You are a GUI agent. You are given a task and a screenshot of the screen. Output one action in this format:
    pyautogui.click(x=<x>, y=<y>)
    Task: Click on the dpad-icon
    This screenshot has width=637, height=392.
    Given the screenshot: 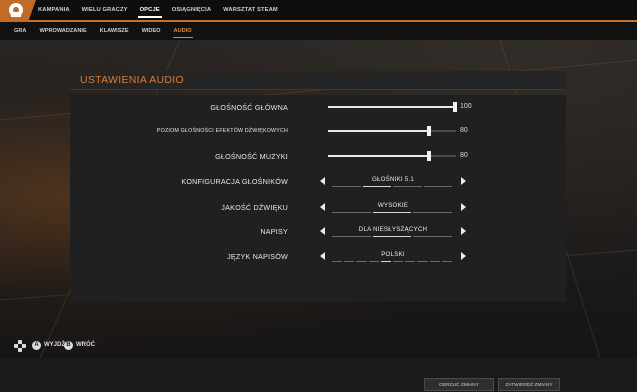 What is the action you would take?
    pyautogui.click(x=20, y=346)
    